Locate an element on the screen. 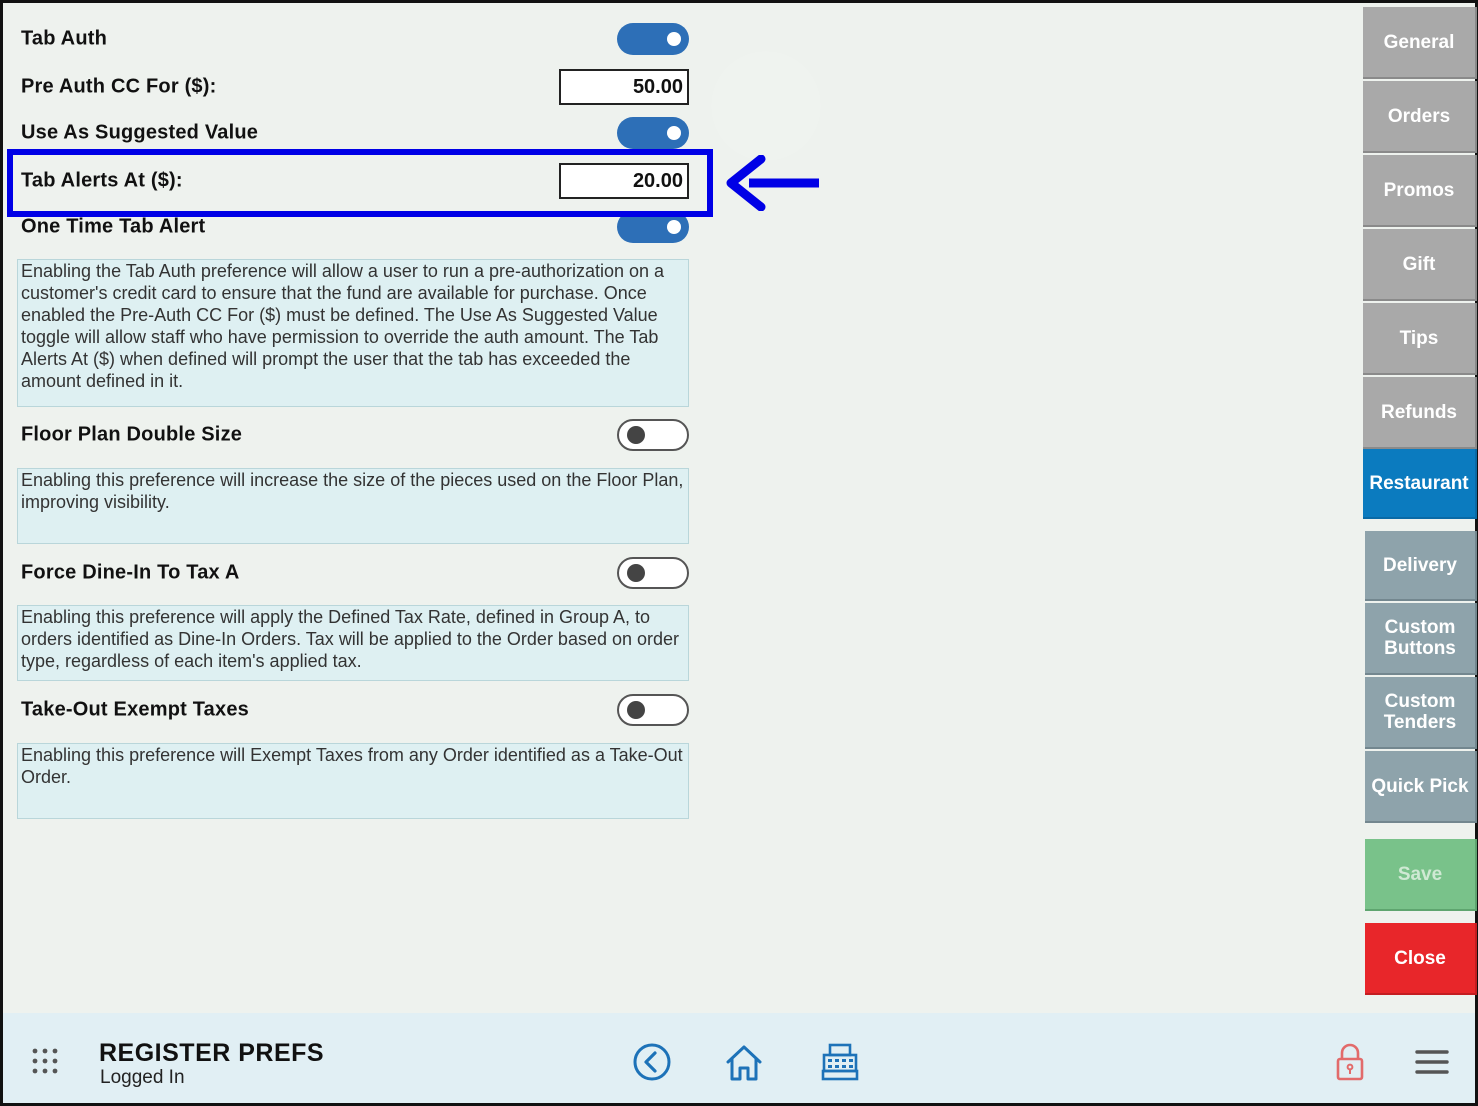 This screenshot has width=1478, height=1106. suggested-value-label: Use As Suggested Value is located at coordinates (140, 132).